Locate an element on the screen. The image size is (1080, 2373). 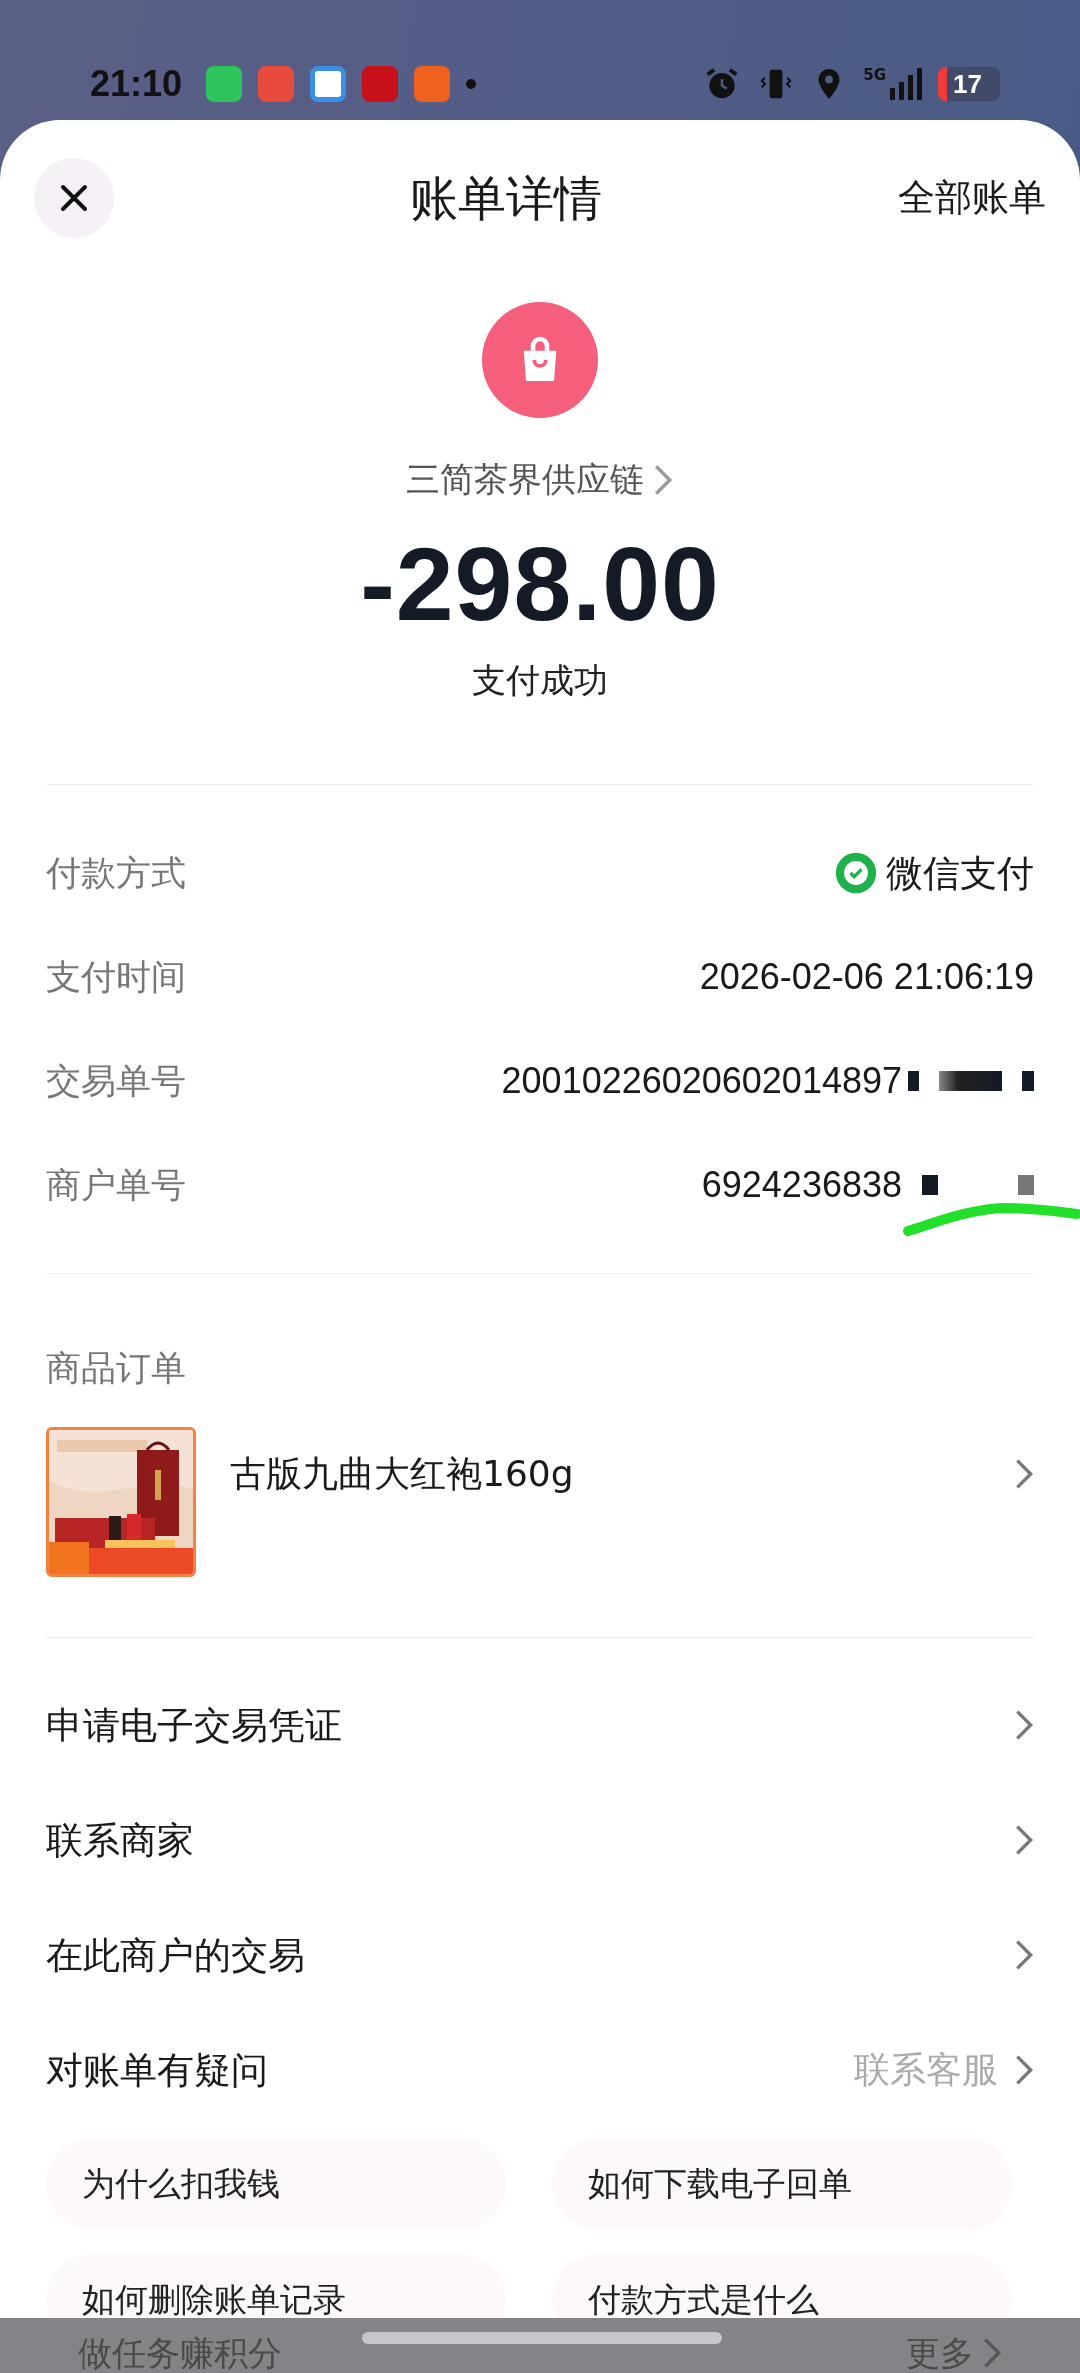
merchant-link: 三简茶界供应链 is located at coordinates (540, 479).